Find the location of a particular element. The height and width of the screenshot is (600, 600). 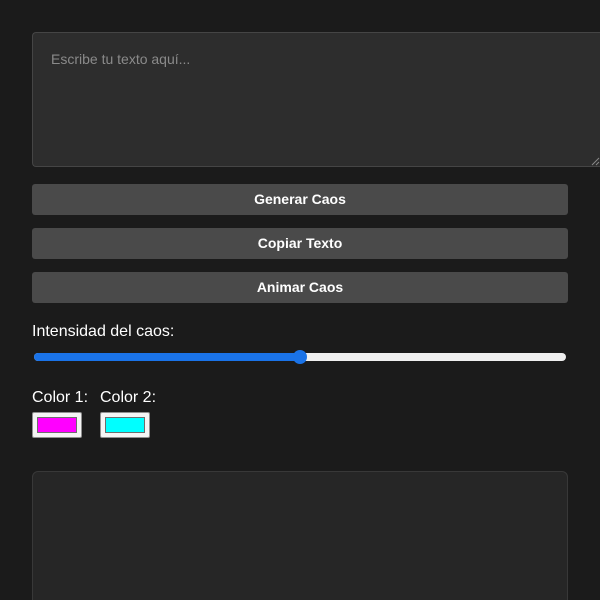

intensity-slider is located at coordinates (300, 357).